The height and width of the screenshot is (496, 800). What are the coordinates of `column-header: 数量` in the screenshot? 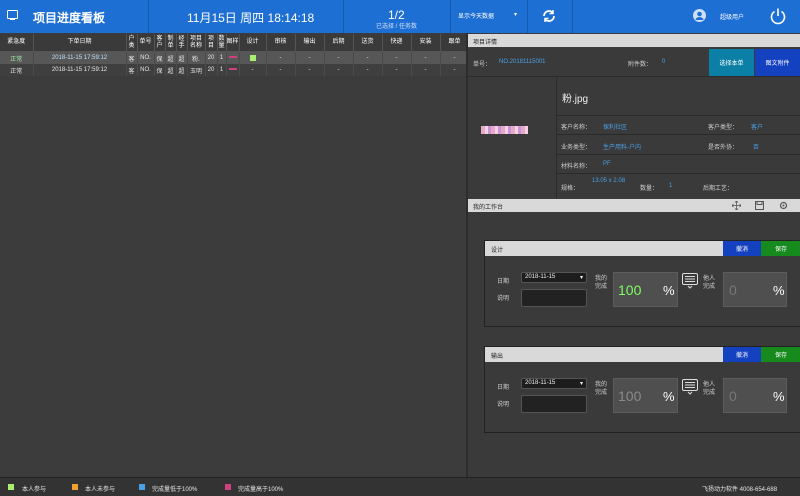 It's located at (222, 43).